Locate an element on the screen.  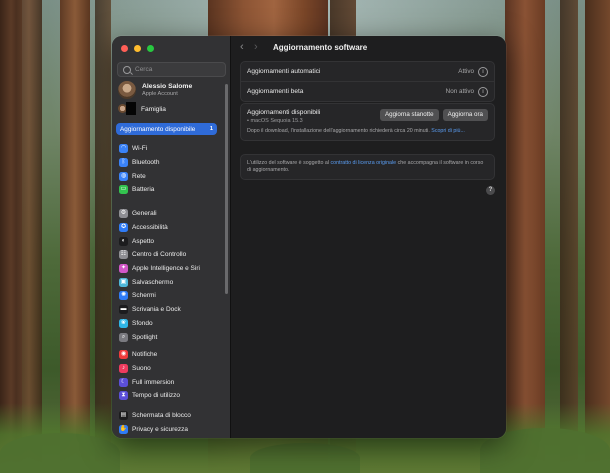
minimize-button is located at coordinates (137, 48).